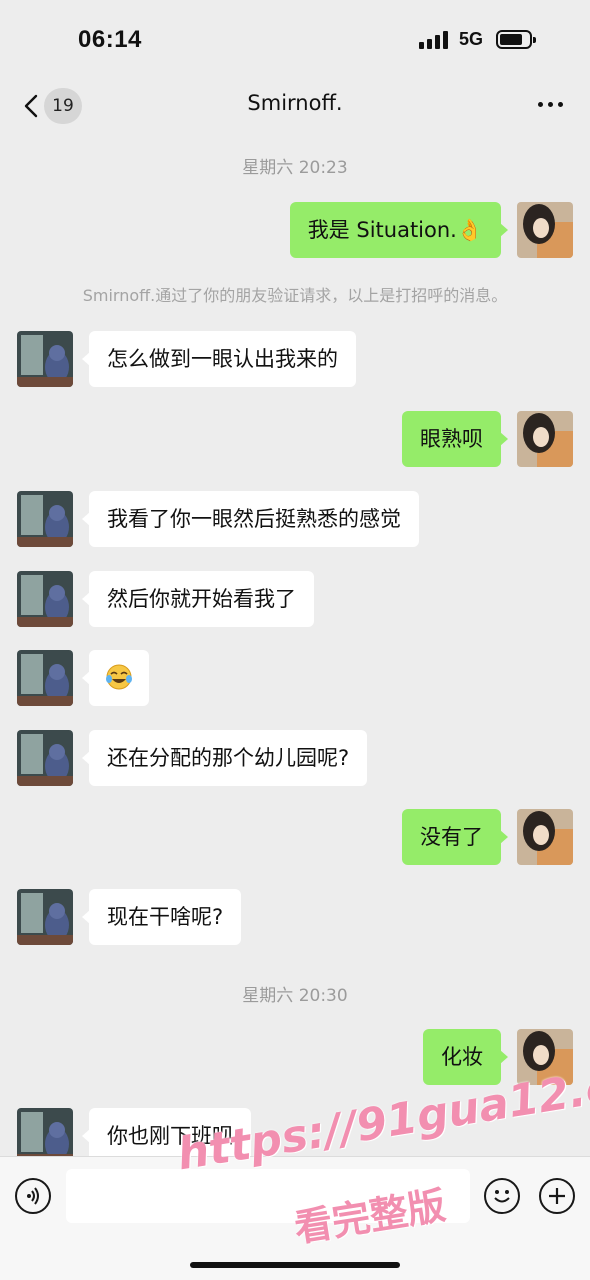  I want to click on more-functions-button, so click(557, 1196).